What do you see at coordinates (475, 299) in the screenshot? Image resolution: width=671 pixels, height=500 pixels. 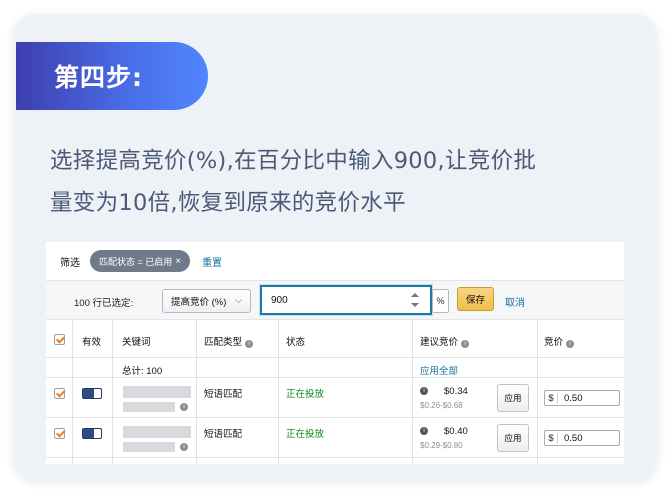 I see `save-button: 保存` at bounding box center [475, 299].